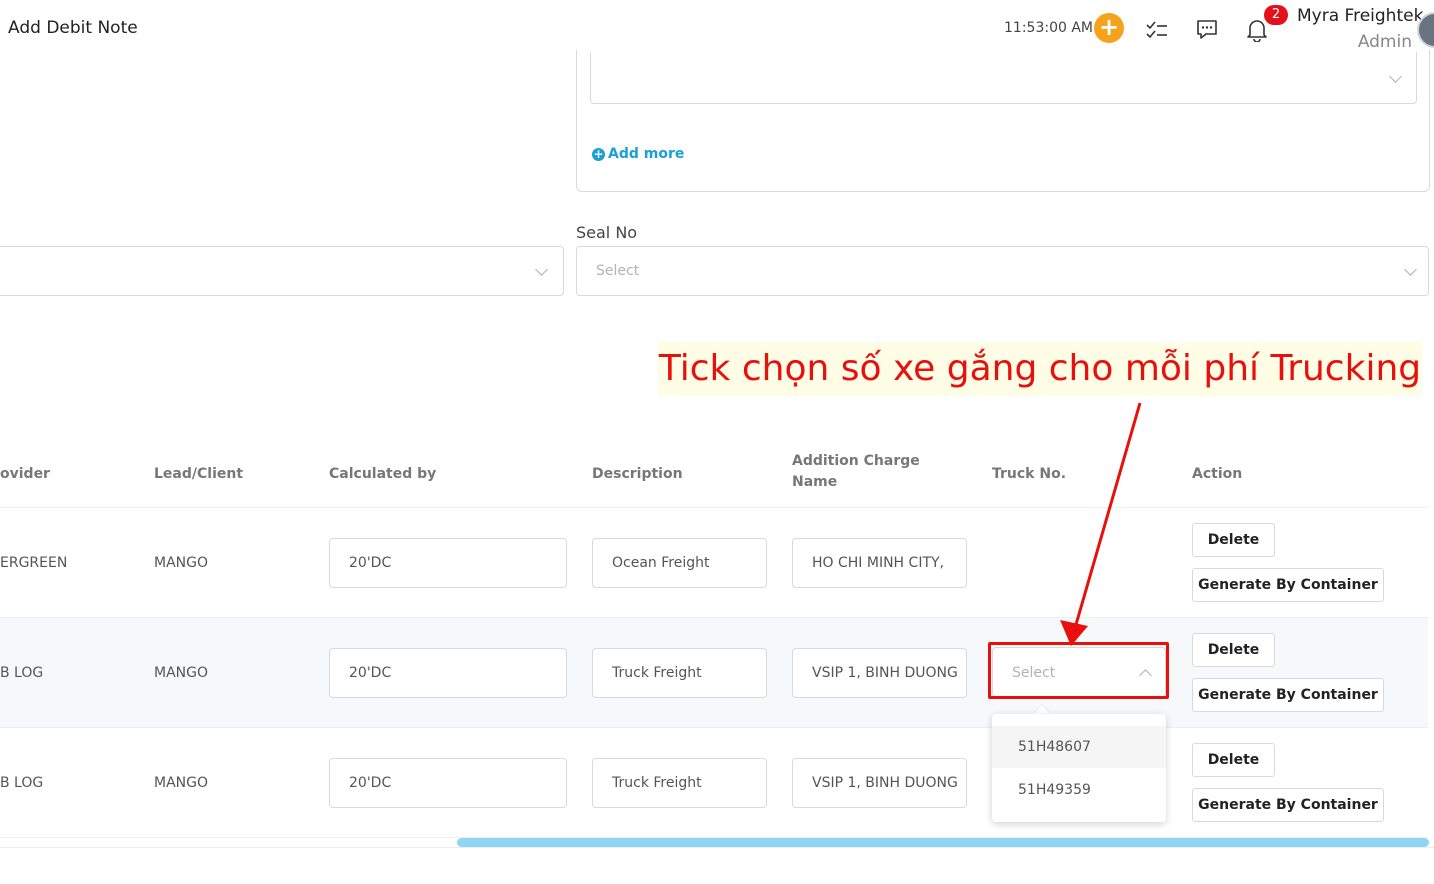 Image resolution: width=1434 pixels, height=884 pixels. I want to click on th-addition-charge: Addition Charge, so click(856, 461).